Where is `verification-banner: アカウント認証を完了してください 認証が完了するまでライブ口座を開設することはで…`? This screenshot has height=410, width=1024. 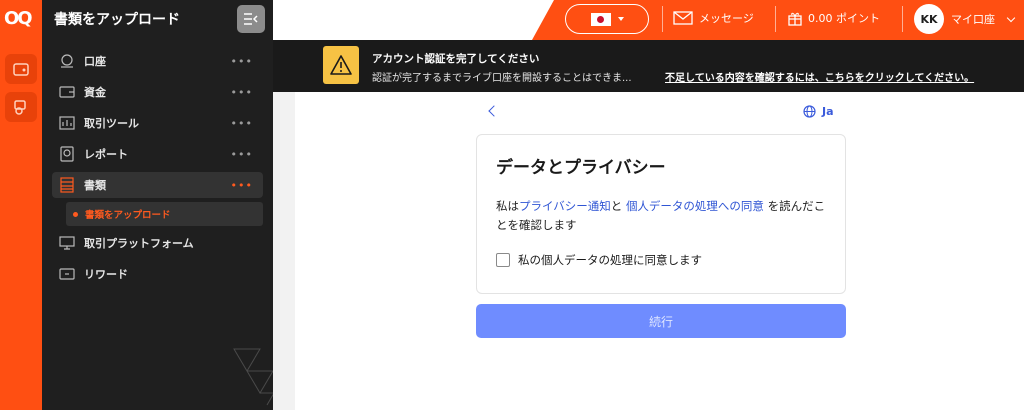
verification-banner: アカウント認証を完了してください 認証が完了するまでライブ口座を開設することはで… is located at coordinates (648, 66).